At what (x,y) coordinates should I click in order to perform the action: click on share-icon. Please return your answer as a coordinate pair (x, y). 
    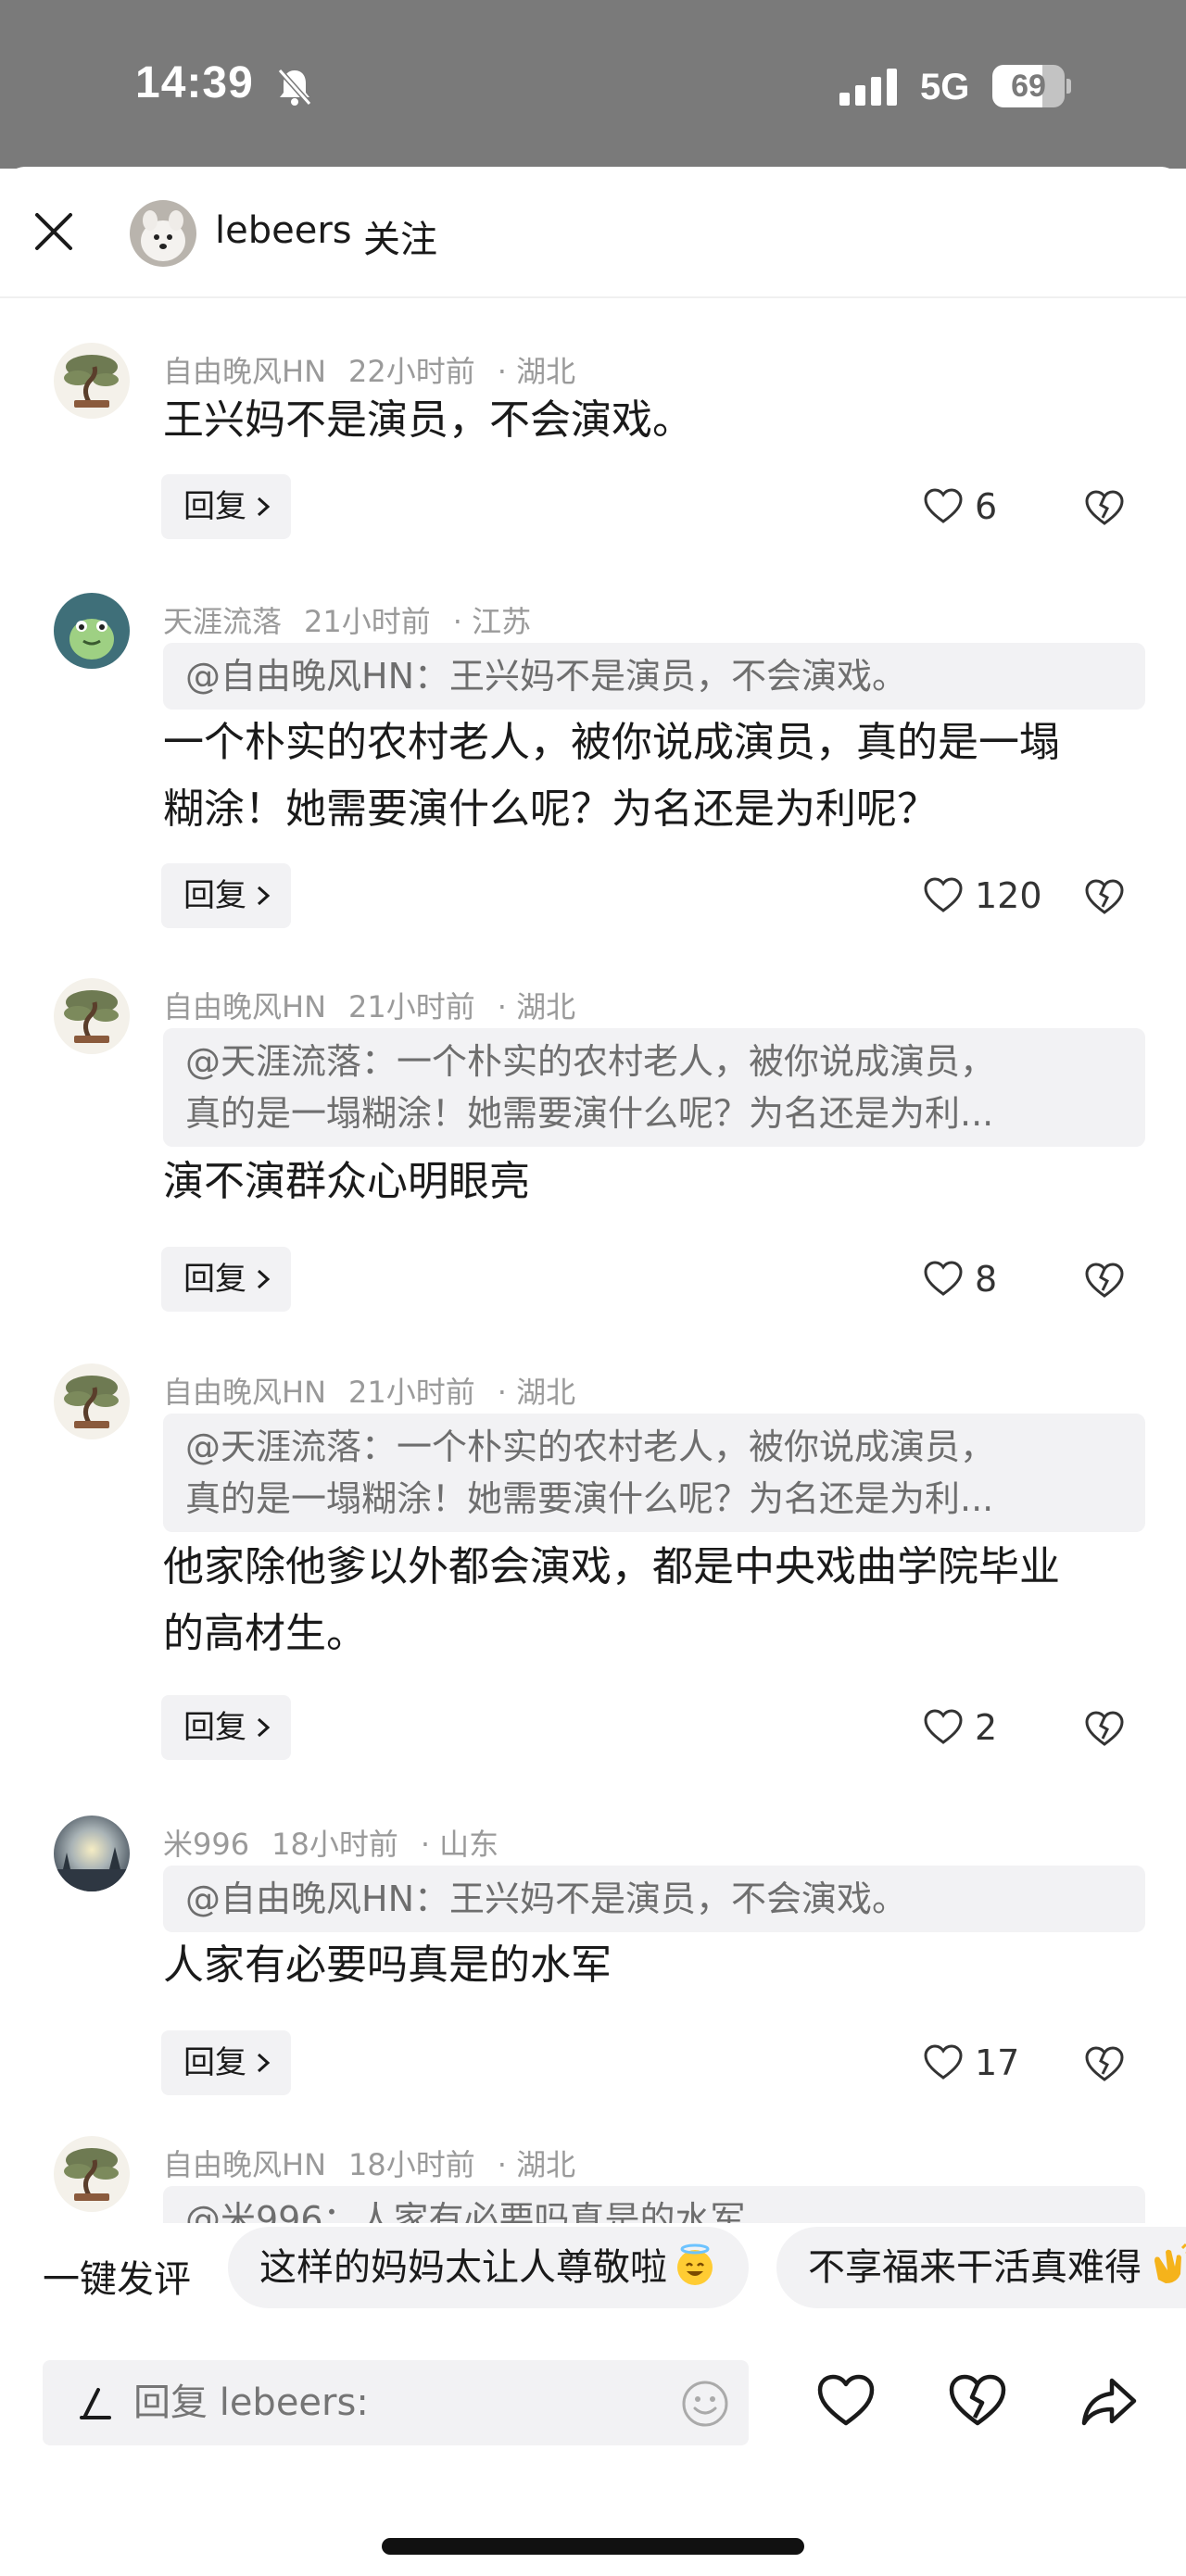
    Looking at the image, I should click on (1109, 2401).